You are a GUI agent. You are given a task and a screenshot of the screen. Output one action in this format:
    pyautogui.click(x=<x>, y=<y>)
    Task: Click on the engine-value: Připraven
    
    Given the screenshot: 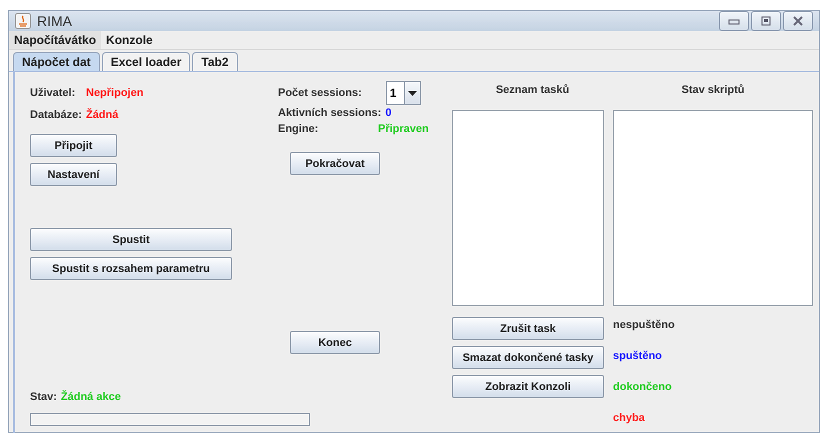 What is the action you would take?
    pyautogui.click(x=403, y=129)
    